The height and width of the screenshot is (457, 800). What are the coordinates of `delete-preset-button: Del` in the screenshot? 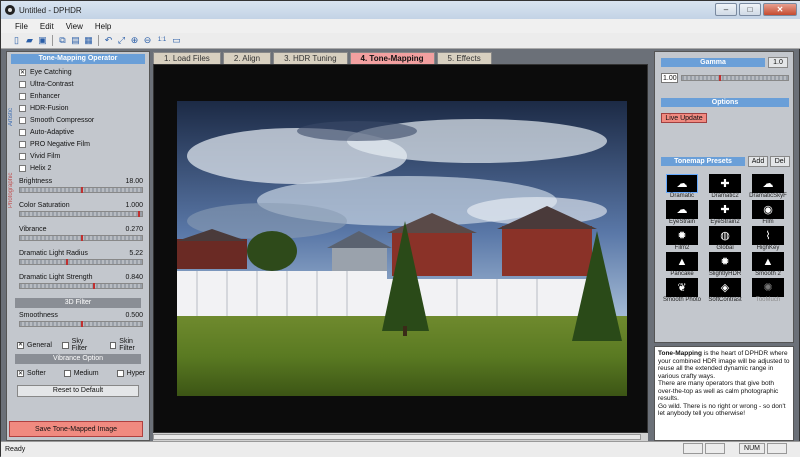 It's located at (780, 161).